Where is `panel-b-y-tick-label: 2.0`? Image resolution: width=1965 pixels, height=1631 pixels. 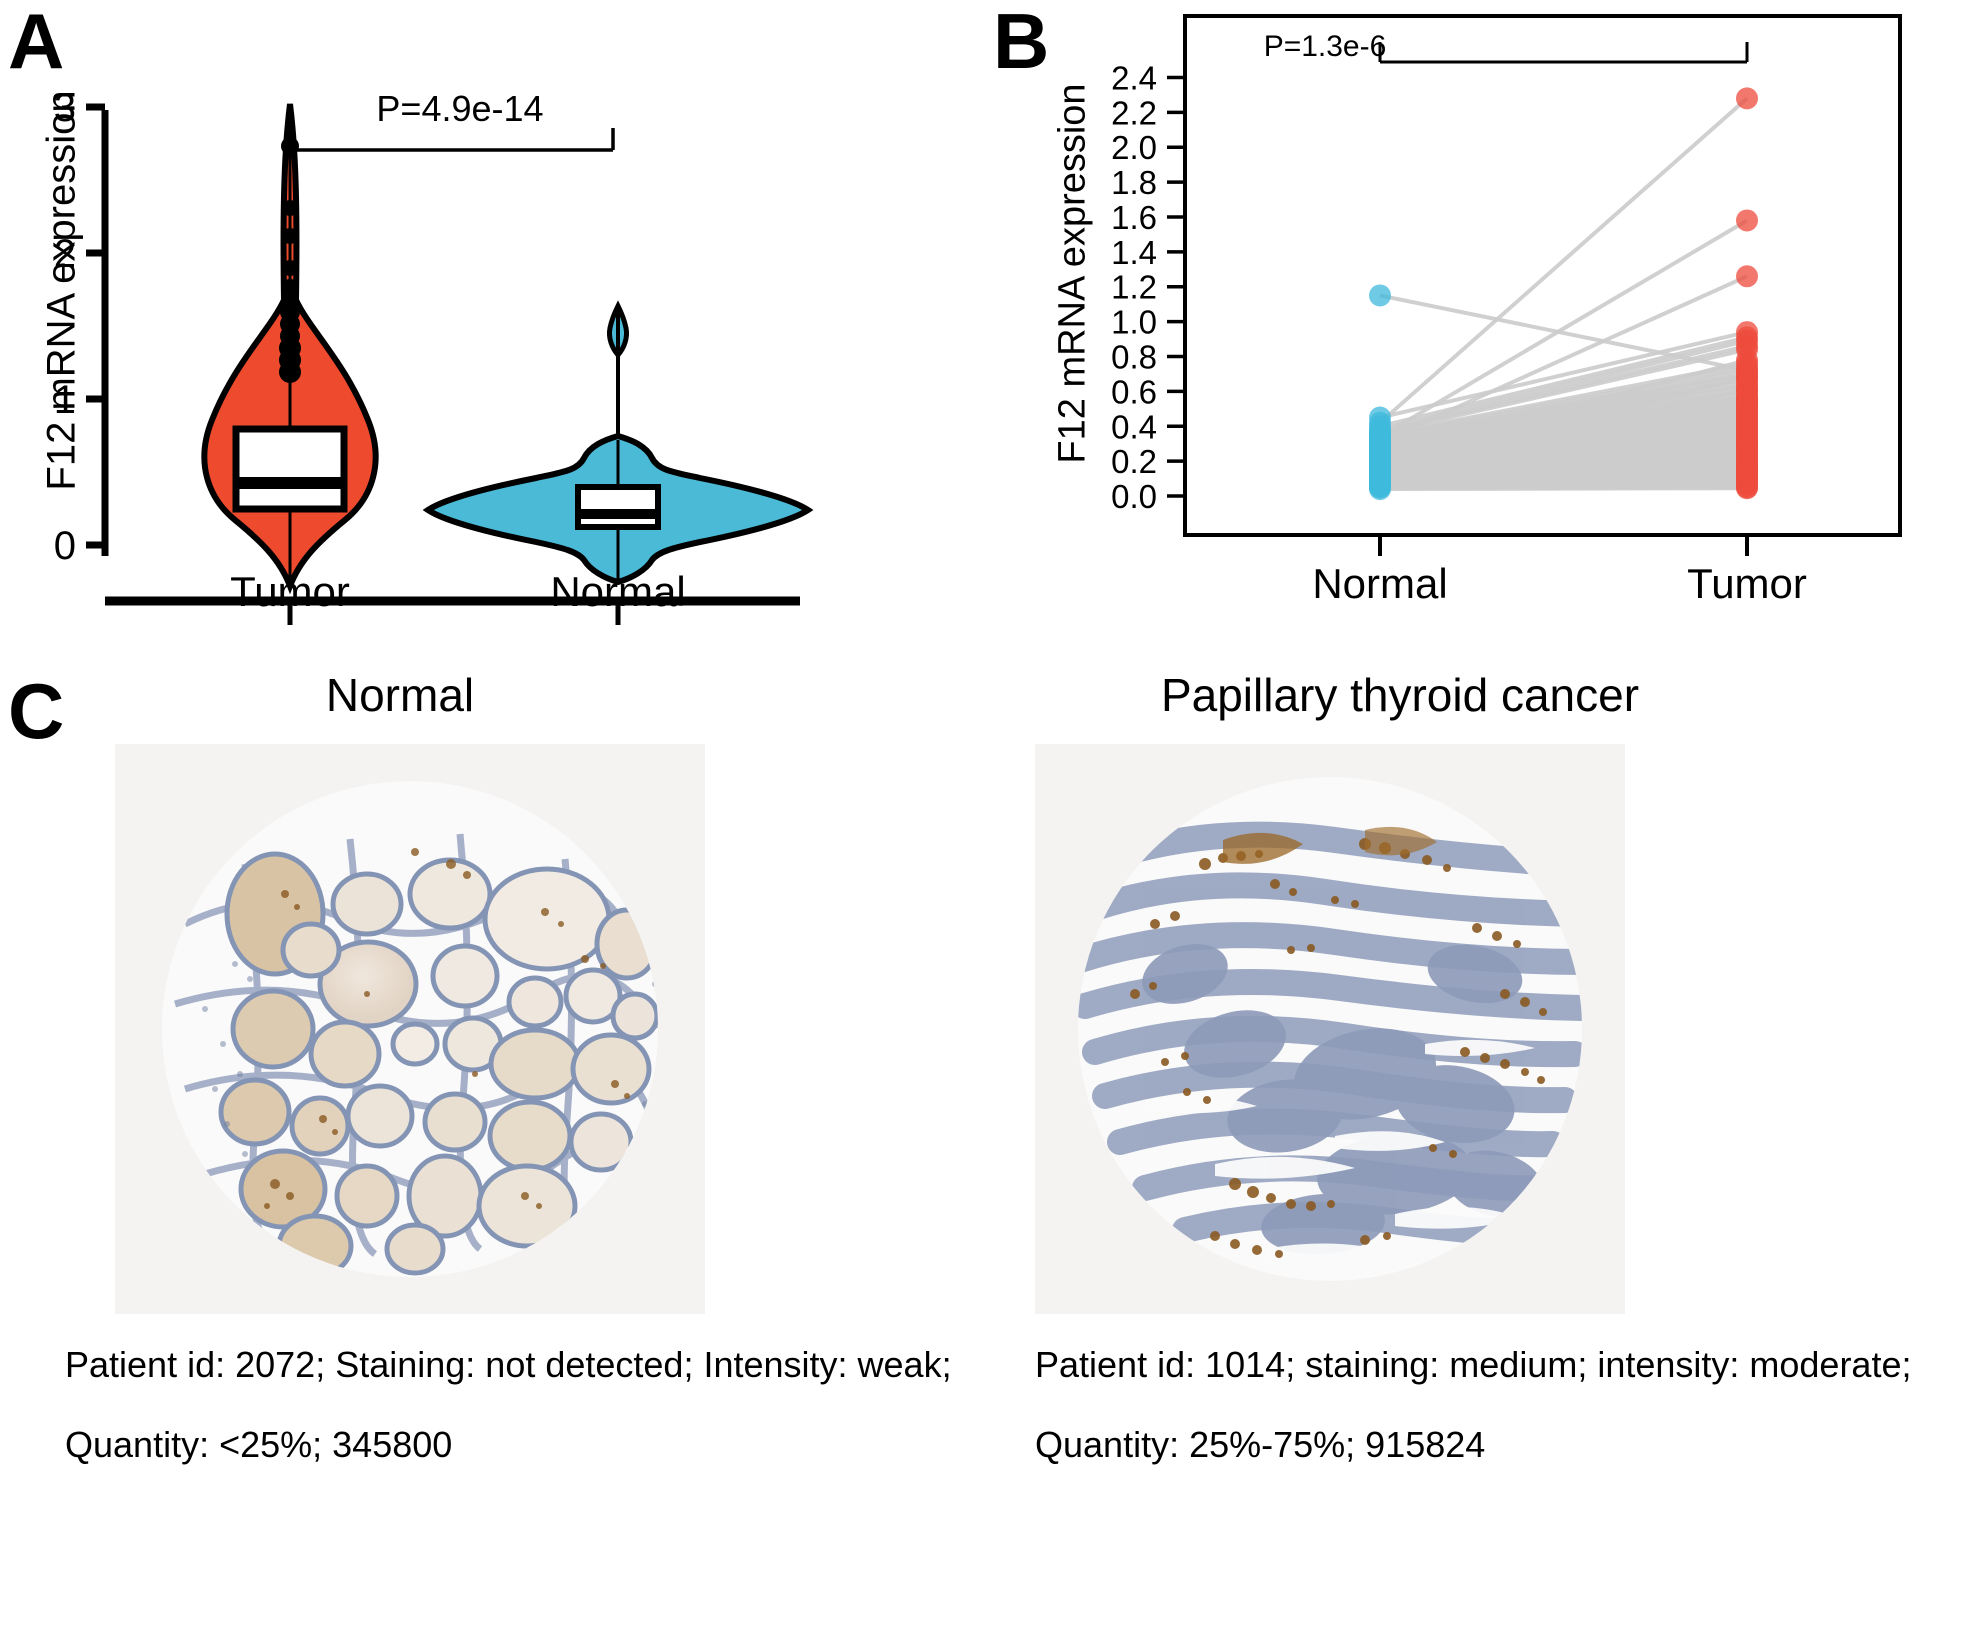 panel-b-y-tick-label: 2.0 is located at coordinates (1134, 147).